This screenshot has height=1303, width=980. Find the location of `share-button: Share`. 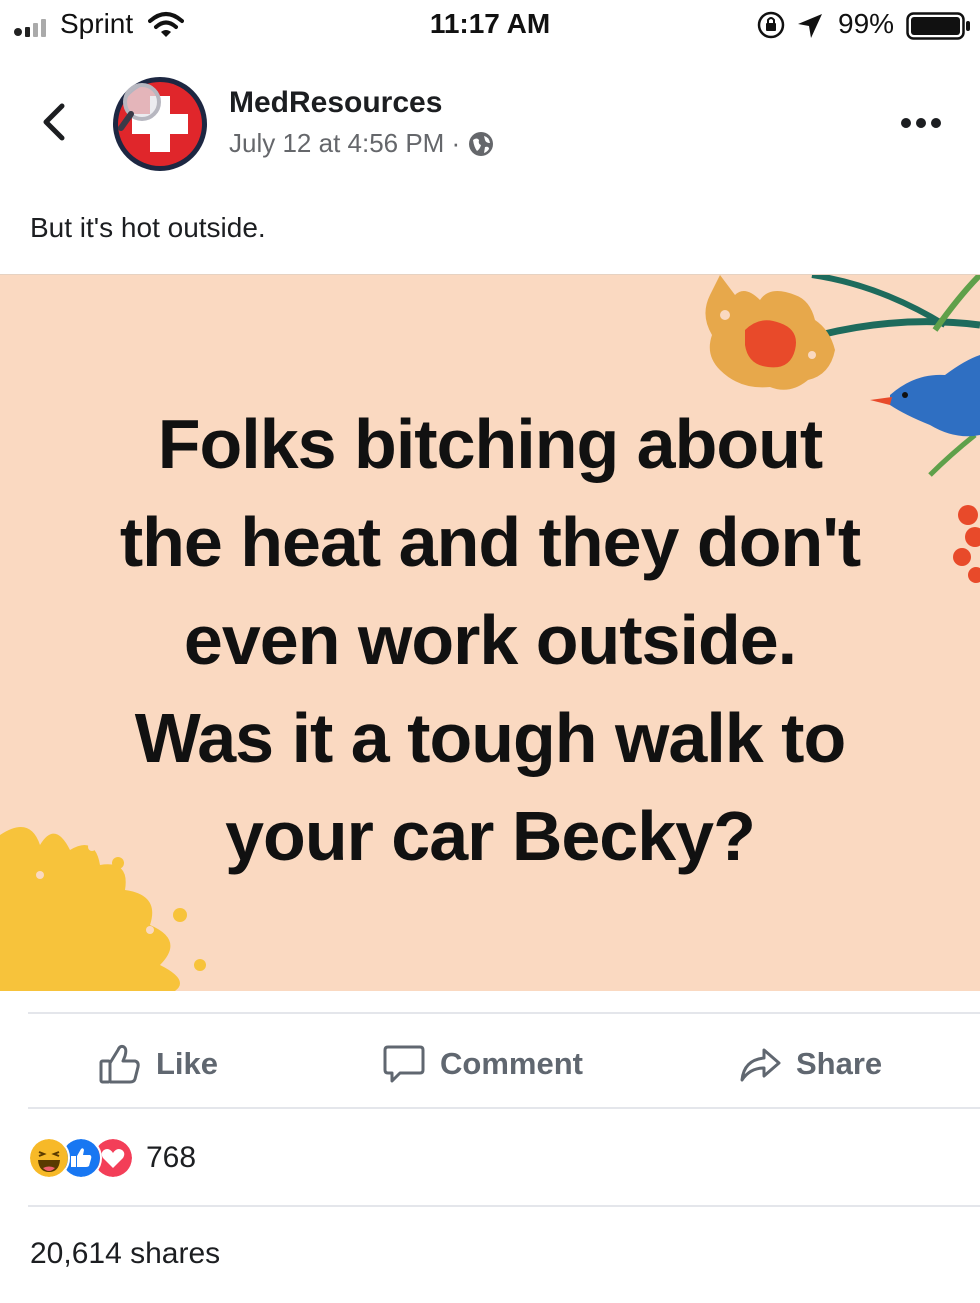

share-button: Share is located at coordinates (810, 1064).